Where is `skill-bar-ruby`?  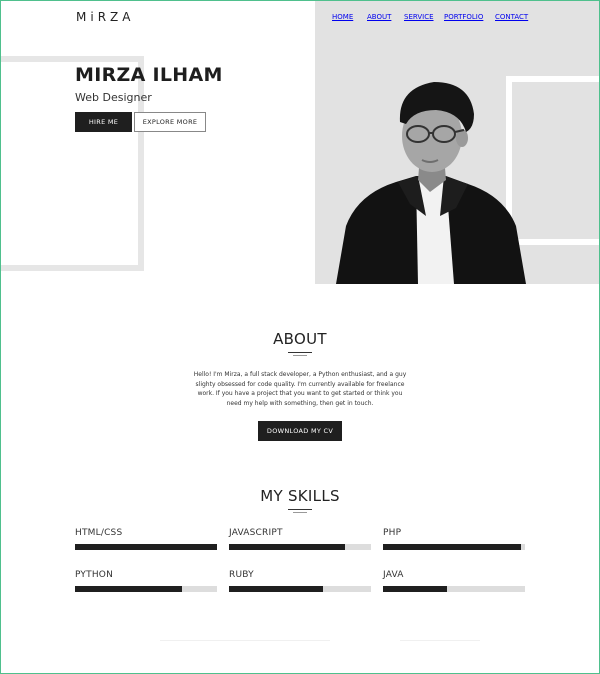 skill-bar-ruby is located at coordinates (300, 589).